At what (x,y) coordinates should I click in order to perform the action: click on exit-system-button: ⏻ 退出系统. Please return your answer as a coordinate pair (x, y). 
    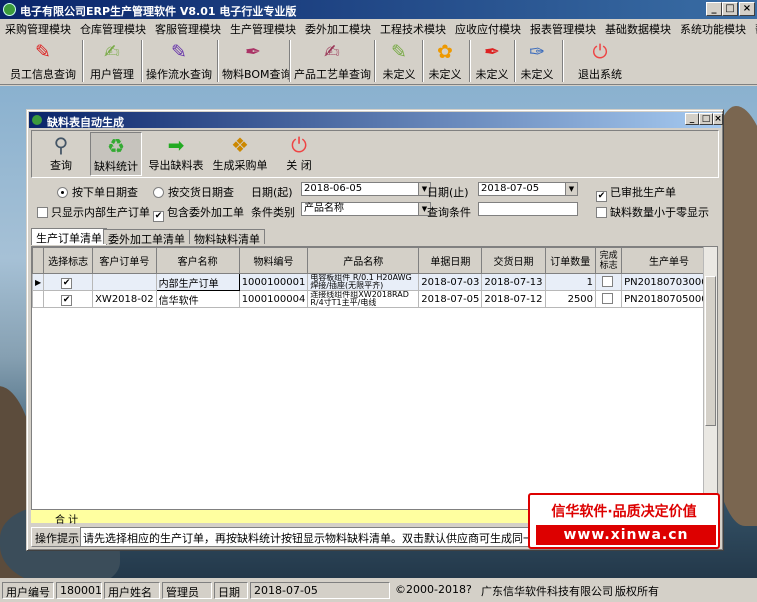
    Looking at the image, I should click on (600, 61).